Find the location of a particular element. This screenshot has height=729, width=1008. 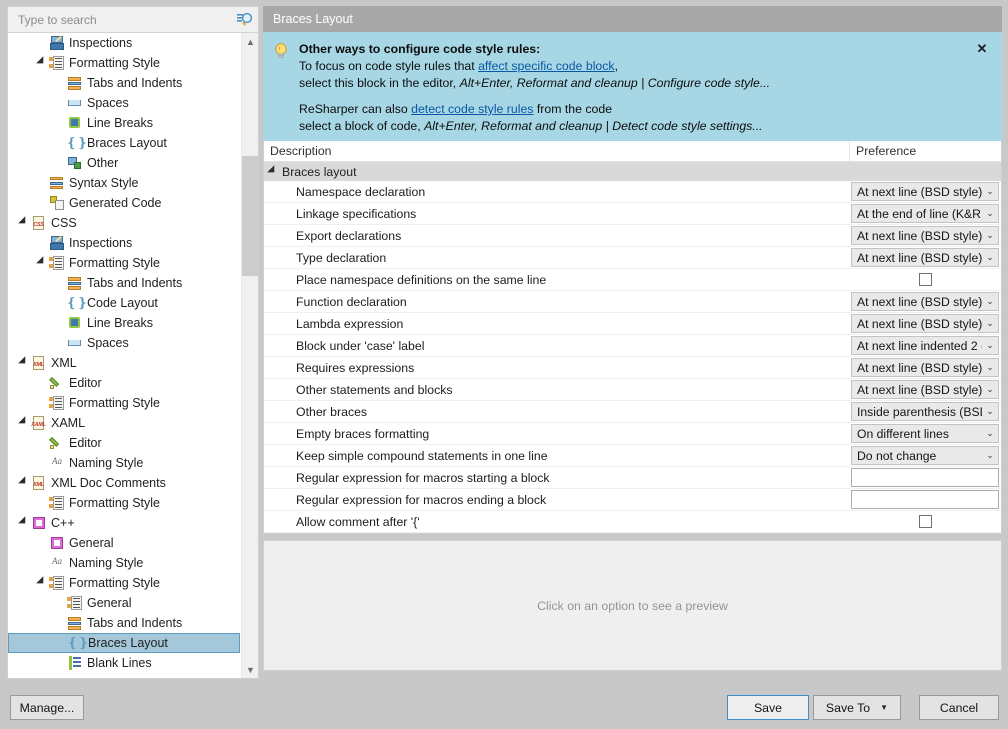

sidebar-item-c: C++ is located at coordinates (124, 523).